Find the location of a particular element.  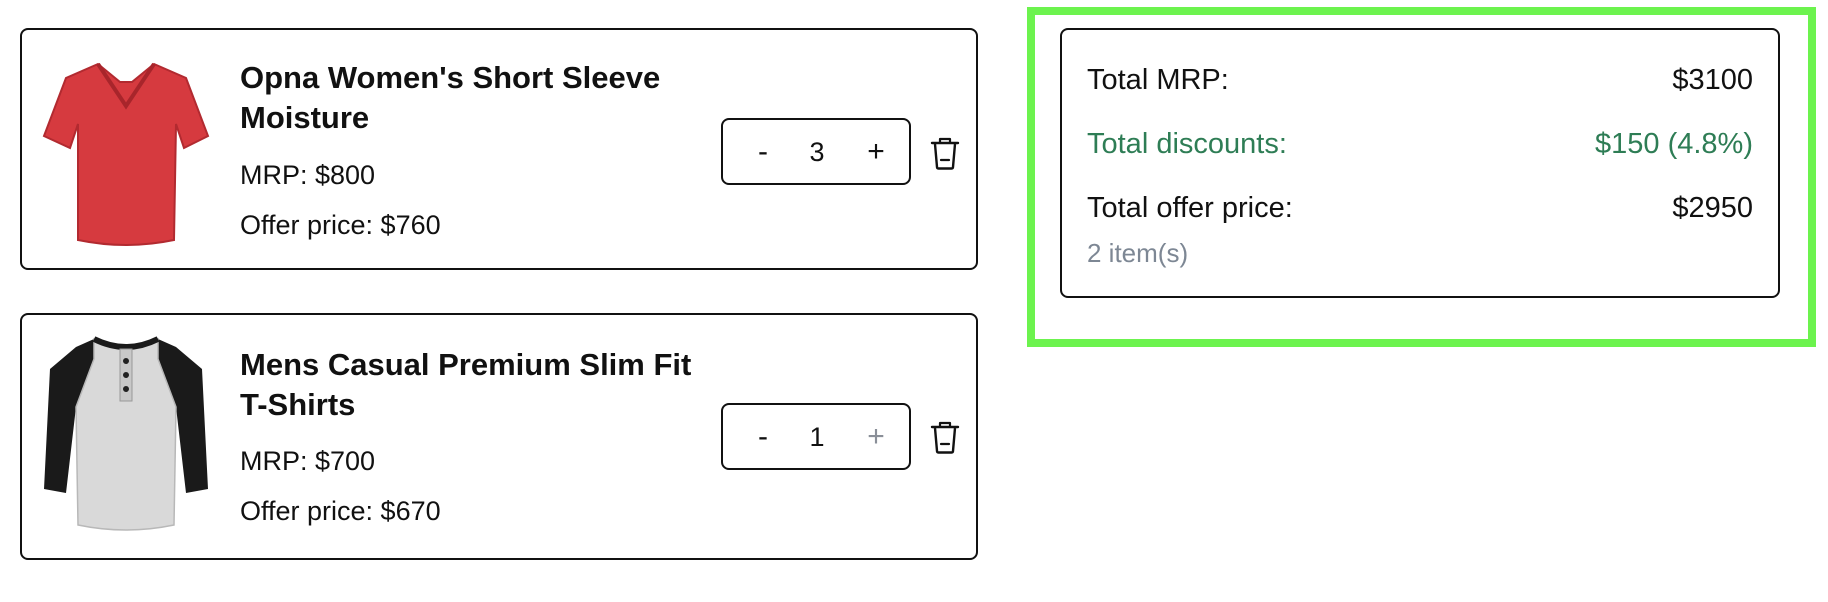

product-title: Opna Women's Short Sleeve Moisture is located at coordinates (475, 98).